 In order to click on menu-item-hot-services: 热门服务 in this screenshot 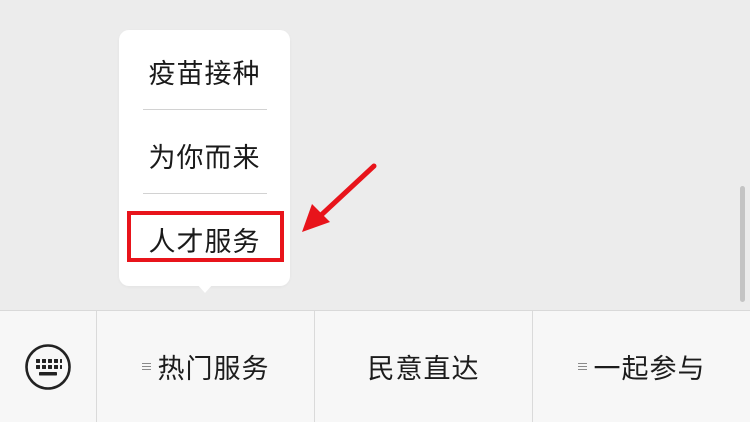, I will do `click(205, 366)`.